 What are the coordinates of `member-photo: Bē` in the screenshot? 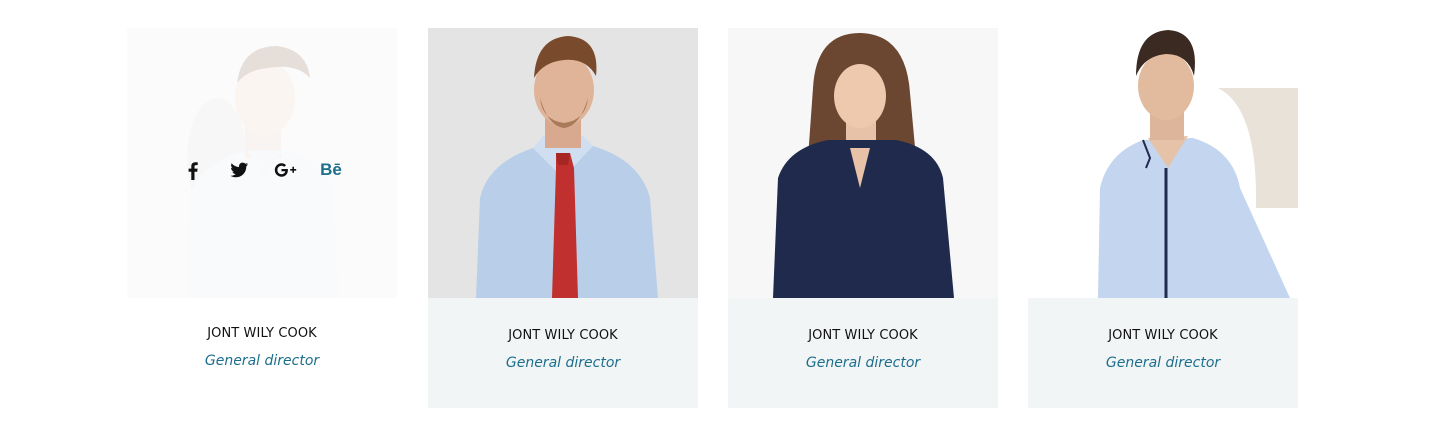 It's located at (262, 163).